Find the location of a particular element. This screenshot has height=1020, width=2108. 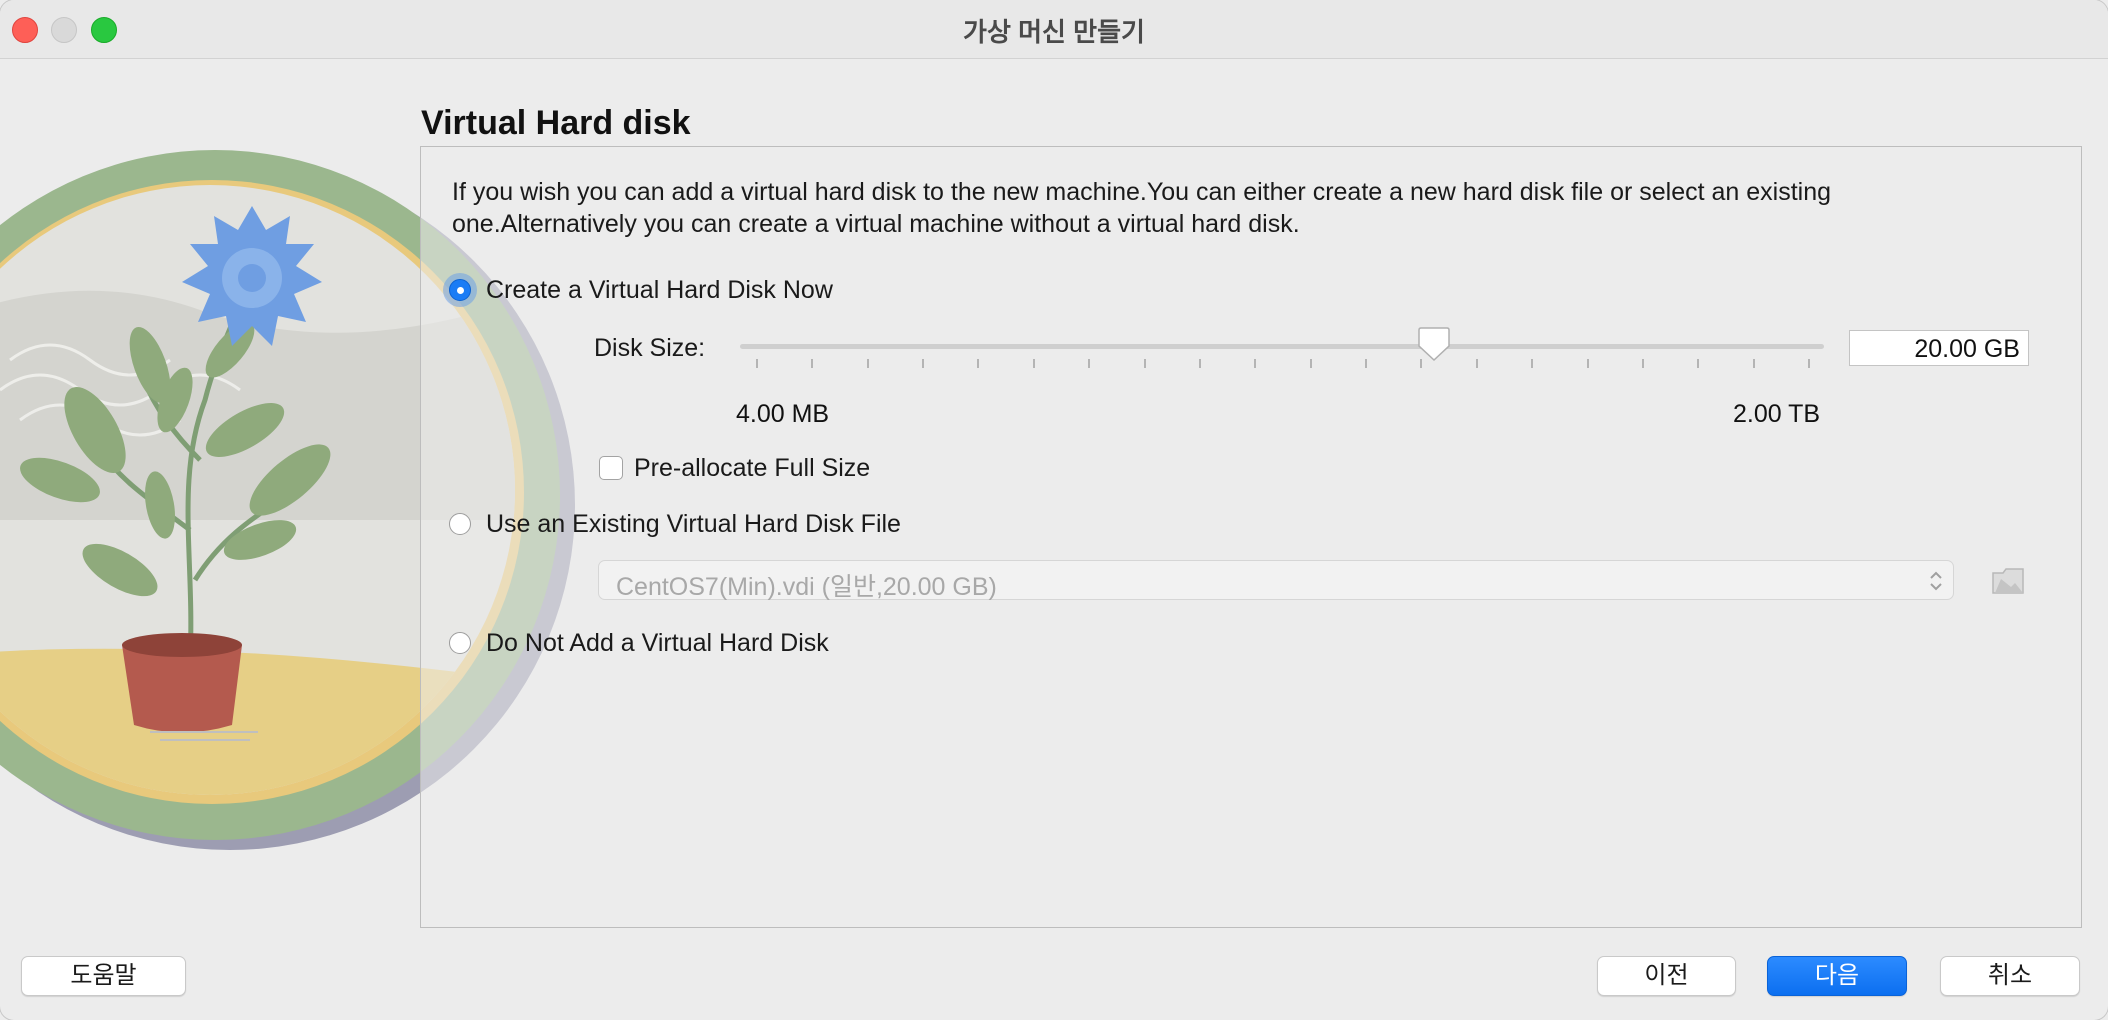

use-existing-label: Use an Existing Virtual Hard Disk File is located at coordinates (693, 524).